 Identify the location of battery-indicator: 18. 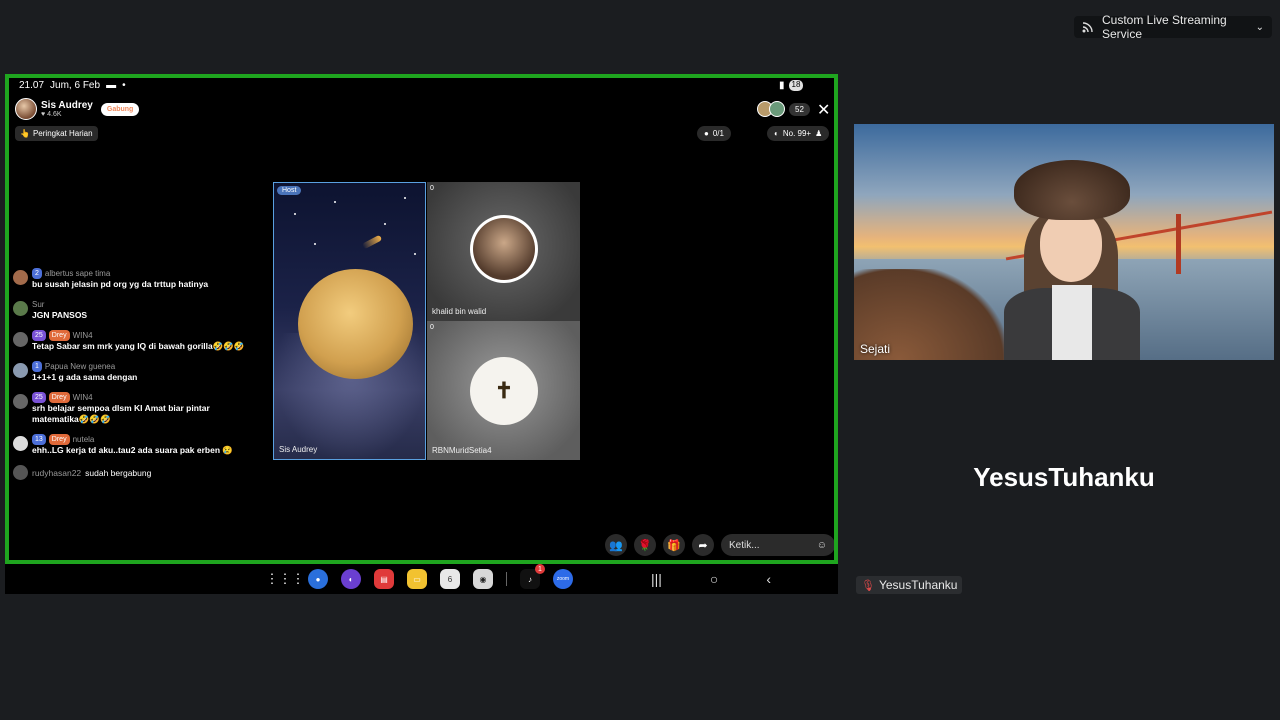
(796, 85).